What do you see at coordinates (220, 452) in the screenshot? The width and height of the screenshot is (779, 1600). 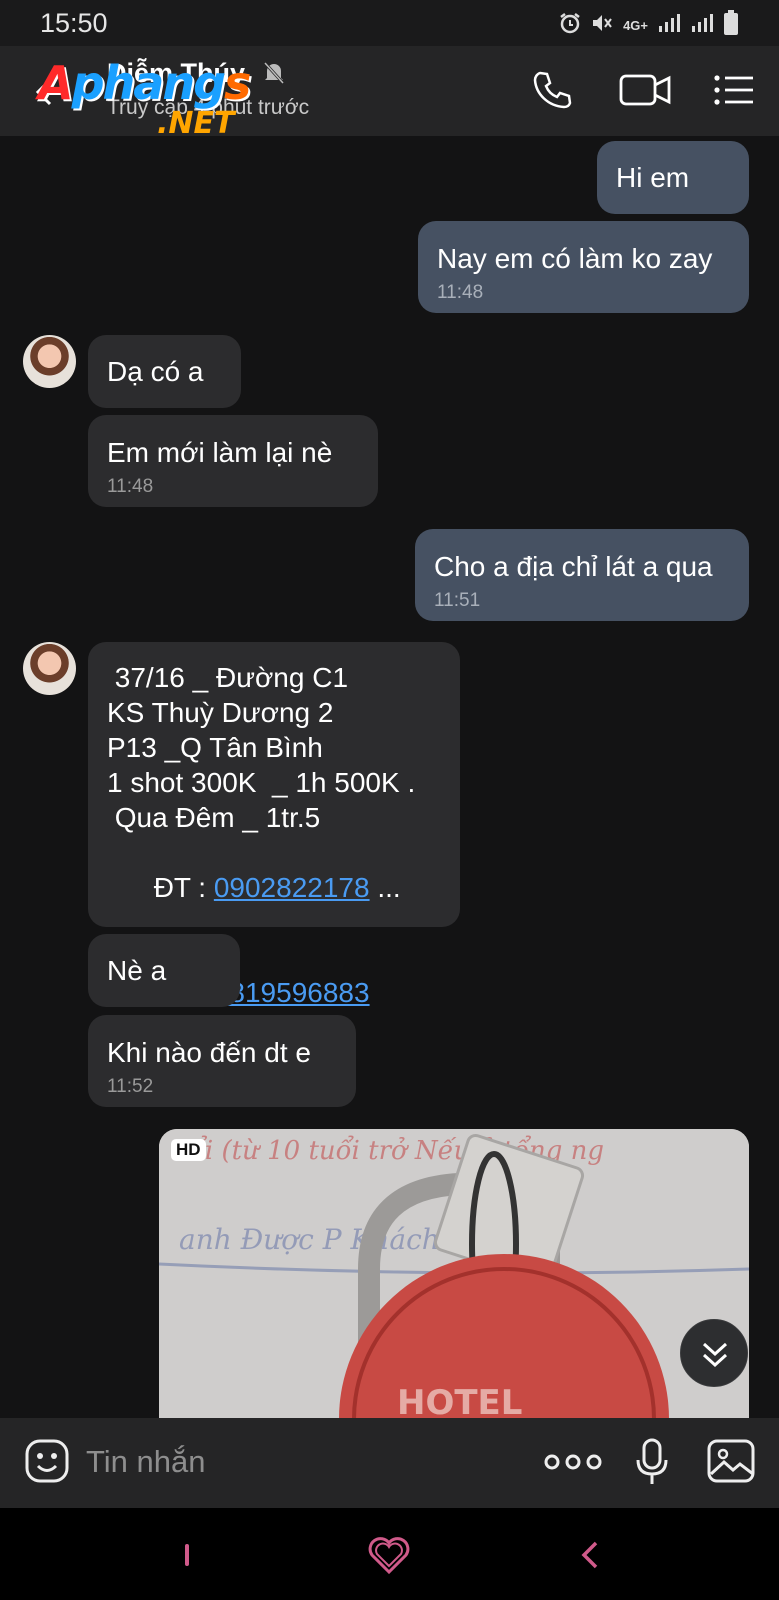 I see `message-text: Em mới làm lại nè` at bounding box center [220, 452].